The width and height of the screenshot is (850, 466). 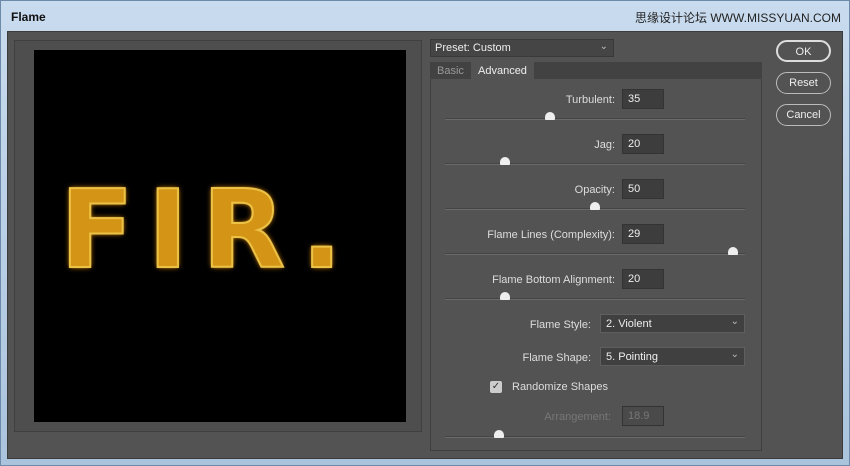 What do you see at coordinates (672, 356) in the screenshot?
I see `flame-shape-dropdown: 5. Pointing ⌄` at bounding box center [672, 356].